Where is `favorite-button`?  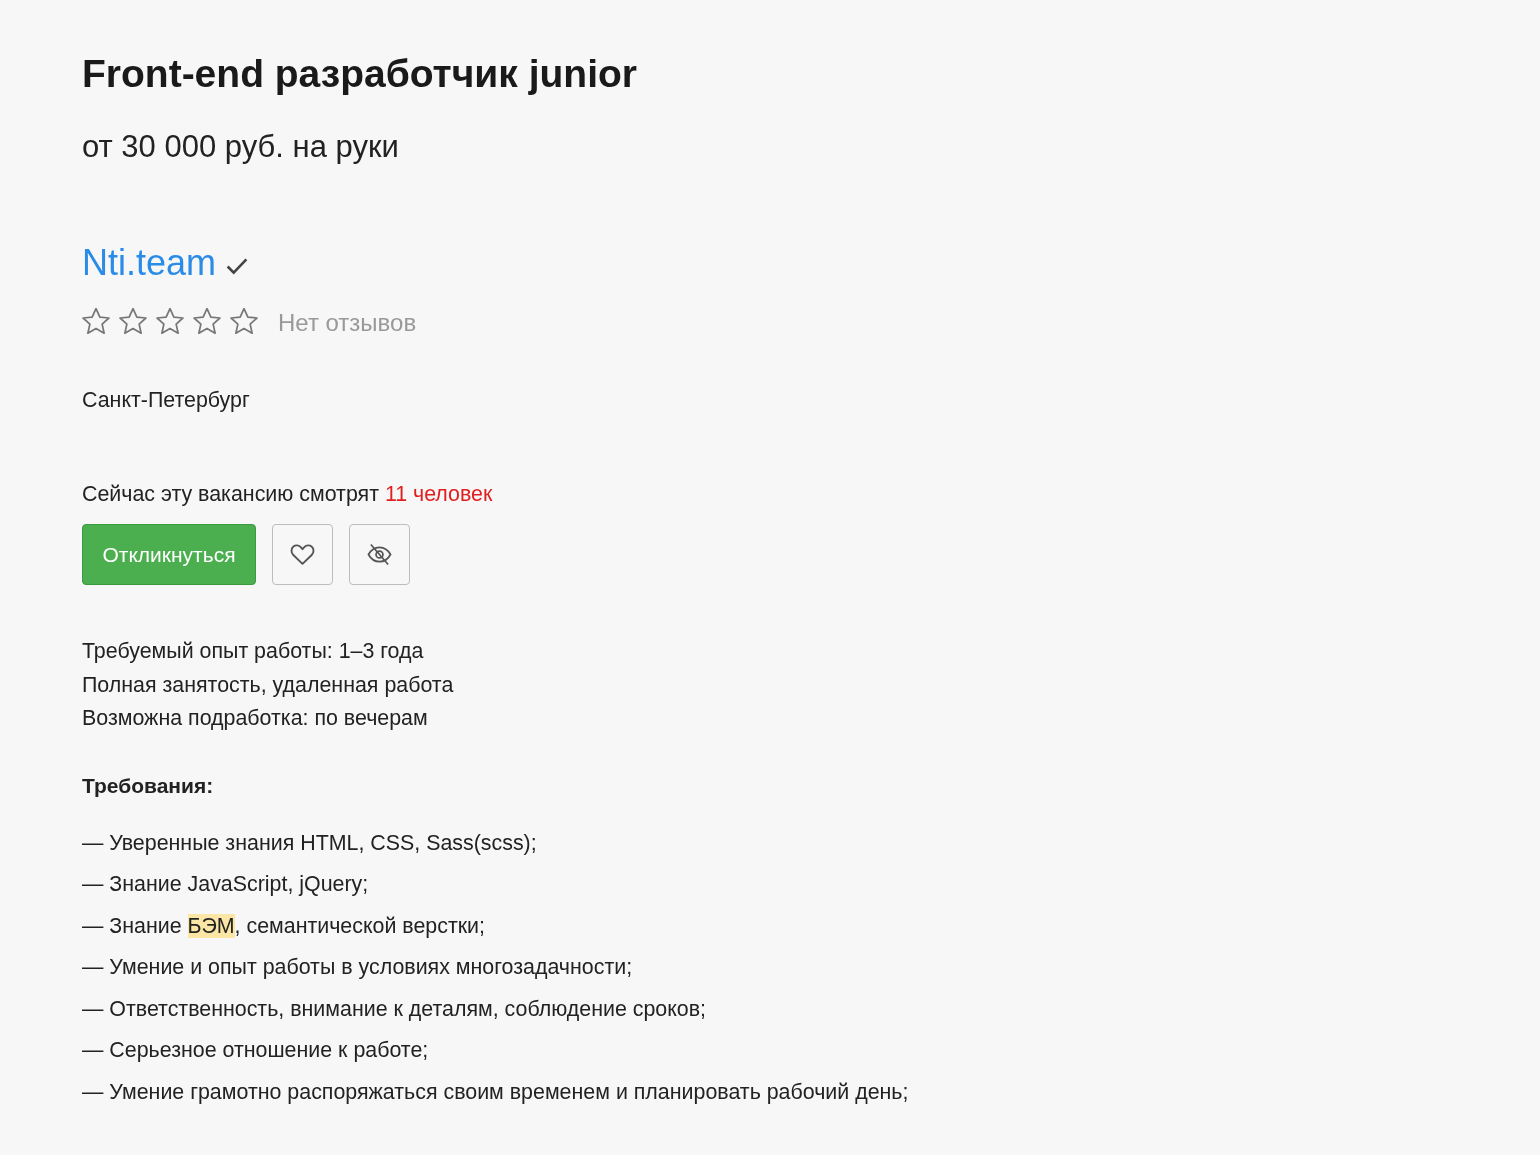
favorite-button is located at coordinates (302, 554).